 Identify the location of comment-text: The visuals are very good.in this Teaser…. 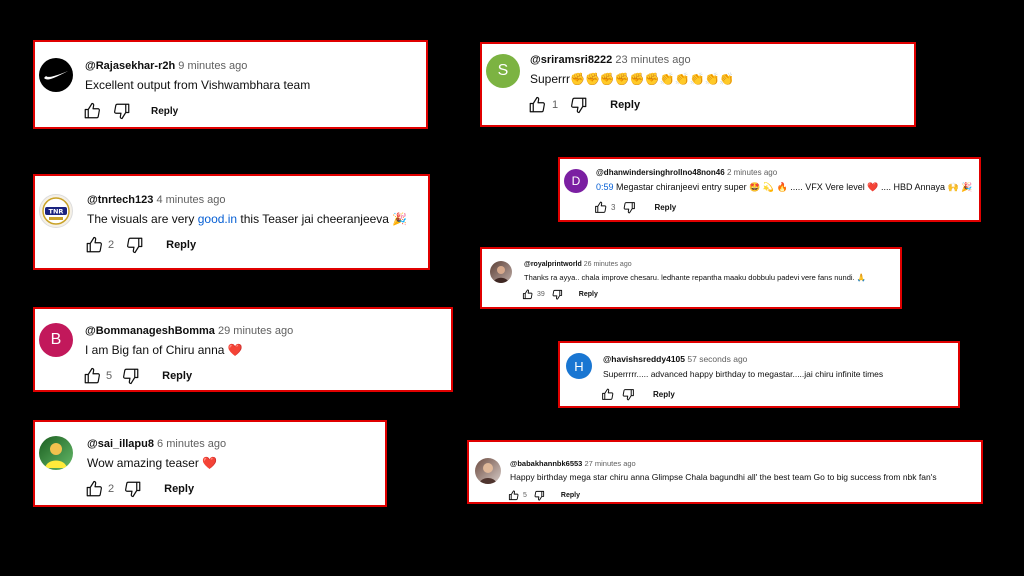
(247, 219).